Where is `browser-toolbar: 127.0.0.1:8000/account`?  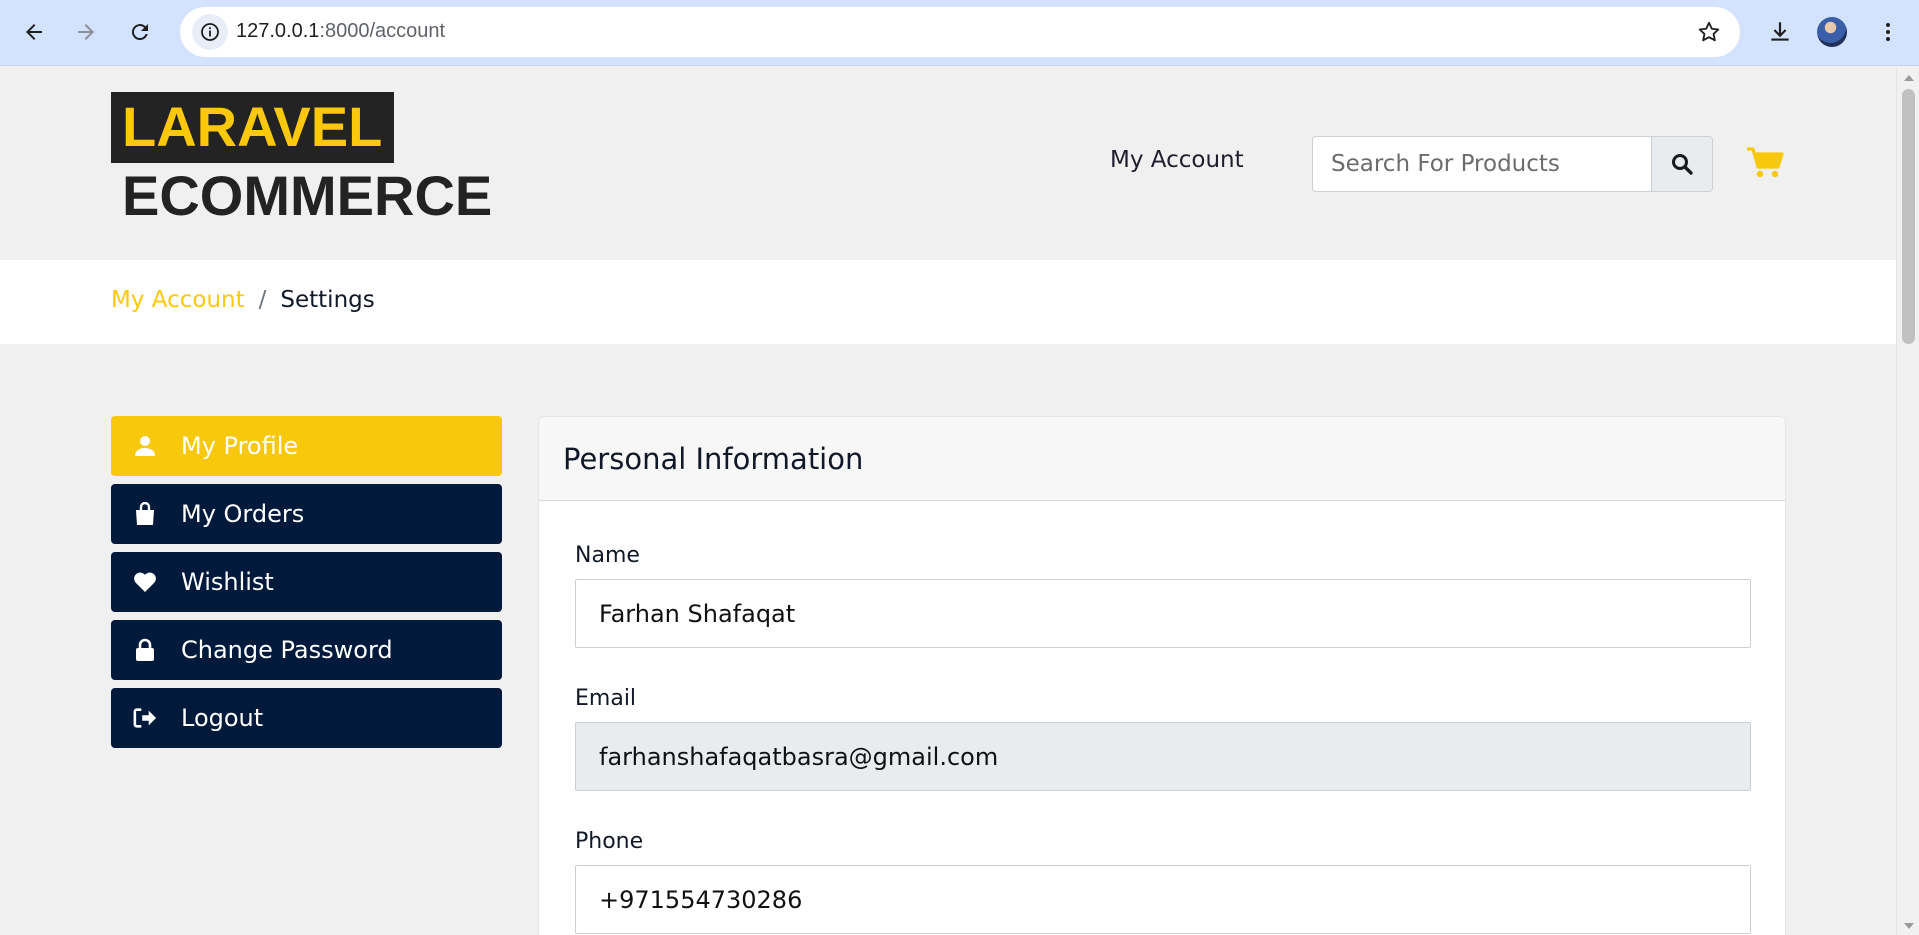
browser-toolbar: 127.0.0.1:8000/account is located at coordinates (959, 33).